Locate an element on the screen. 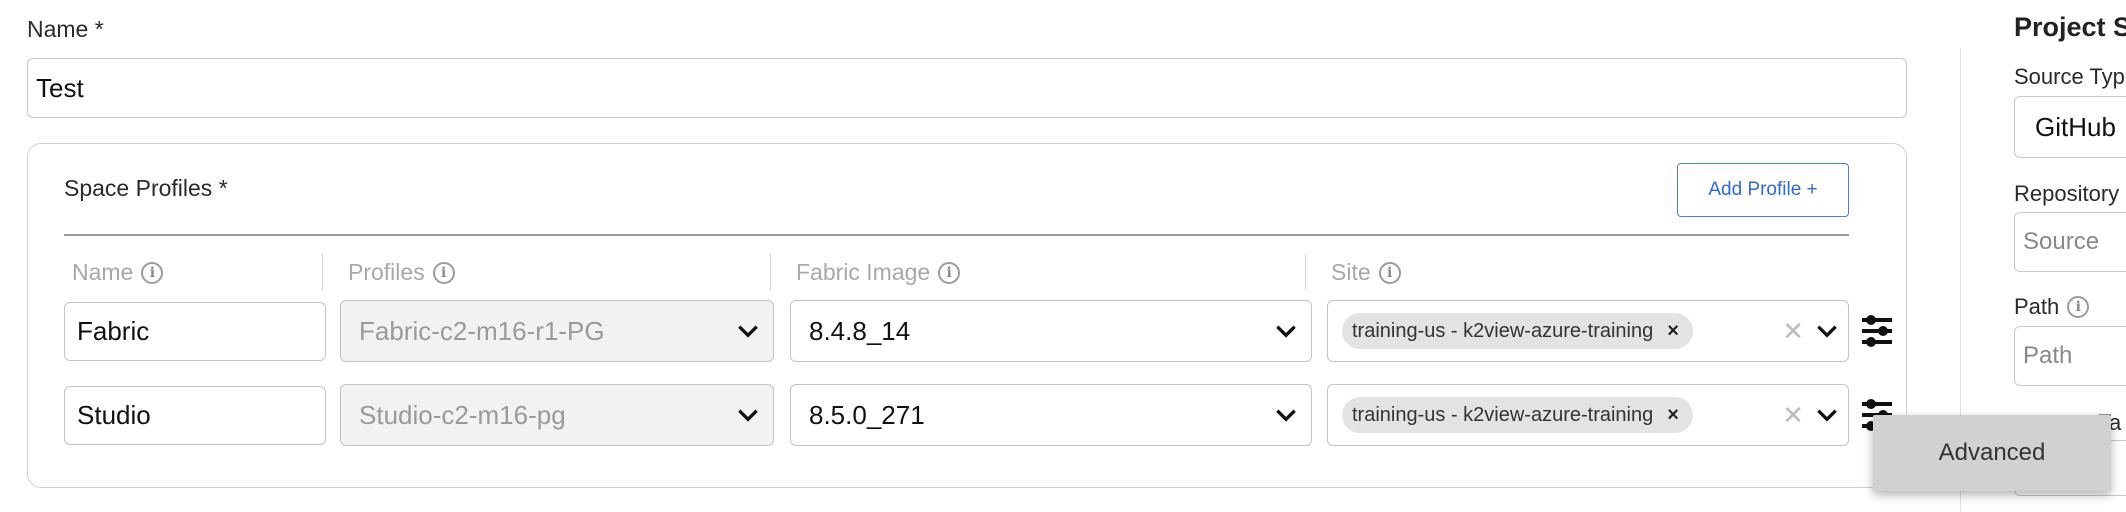 Image resolution: width=2126 pixels, height=512 pixels. profile-name-input: Studio is located at coordinates (195, 415).